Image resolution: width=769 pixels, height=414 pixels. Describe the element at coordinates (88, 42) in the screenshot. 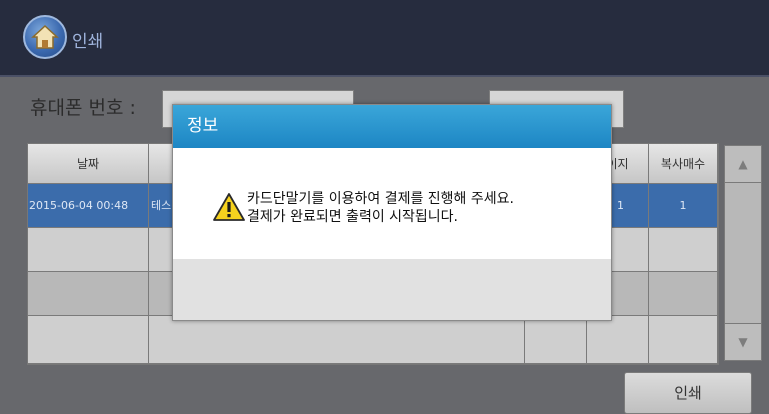

I see `page-title: 인쇄` at that location.